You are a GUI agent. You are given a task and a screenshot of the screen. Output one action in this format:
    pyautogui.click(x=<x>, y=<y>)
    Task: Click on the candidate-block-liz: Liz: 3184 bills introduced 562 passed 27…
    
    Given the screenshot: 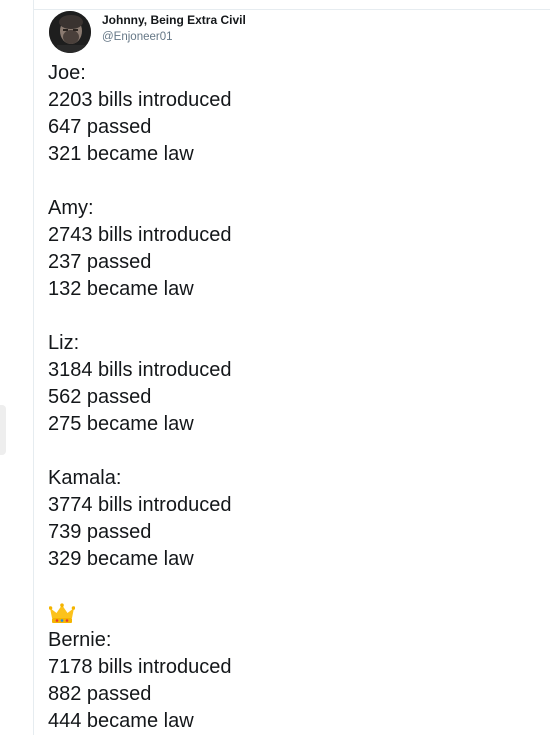 What is the action you would take?
    pyautogui.click(x=294, y=384)
    